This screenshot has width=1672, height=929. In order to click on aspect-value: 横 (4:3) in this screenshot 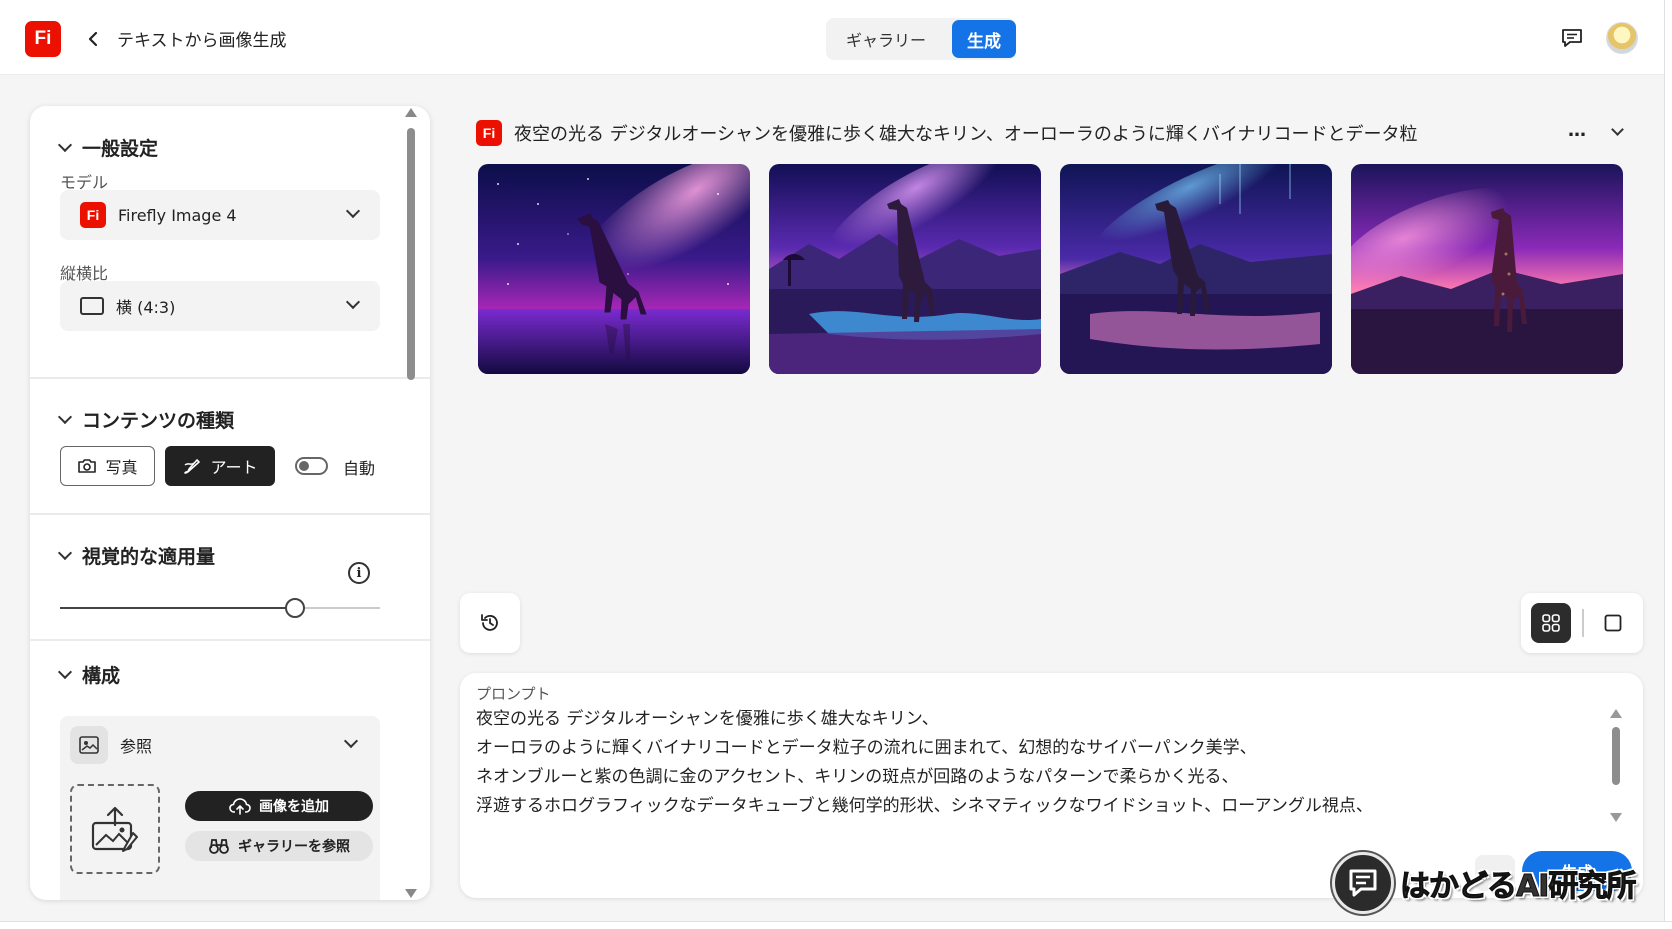, I will do `click(146, 307)`.